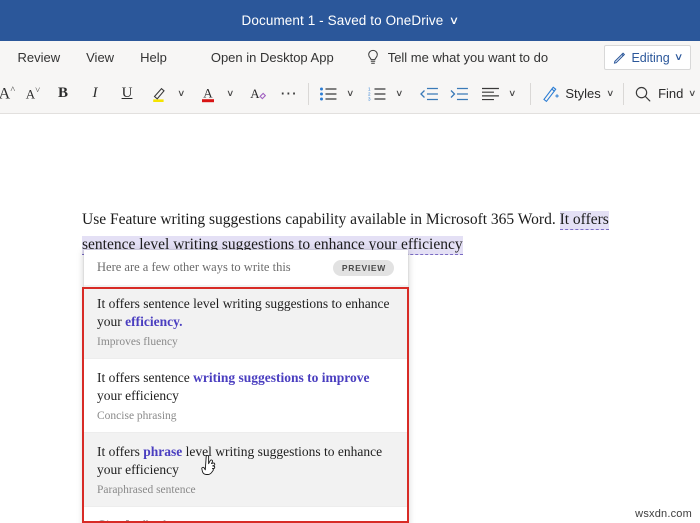  Describe the element at coordinates (163, 451) in the screenshot. I see `suggestion-3-highlight: phrase` at that location.